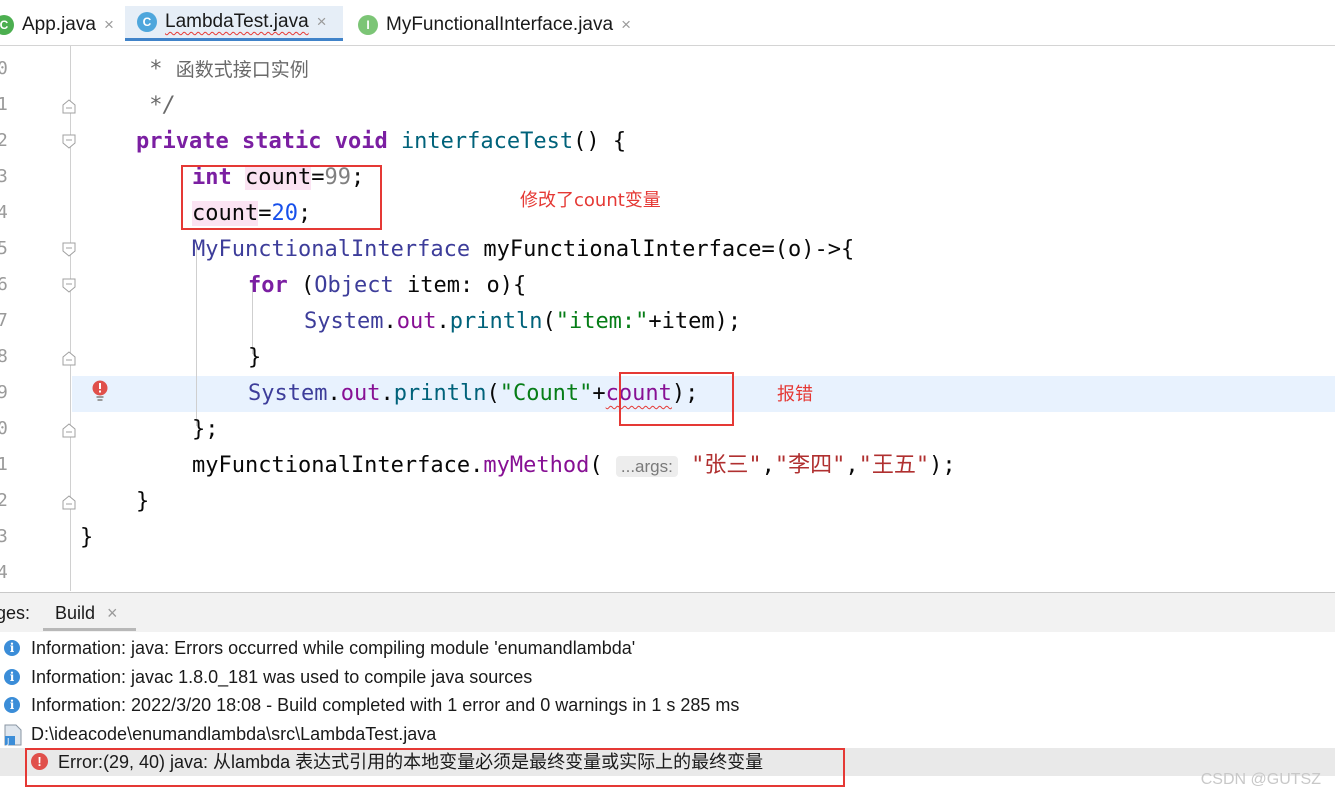  Describe the element at coordinates (205, 429) in the screenshot. I see `code-line: };` at that location.